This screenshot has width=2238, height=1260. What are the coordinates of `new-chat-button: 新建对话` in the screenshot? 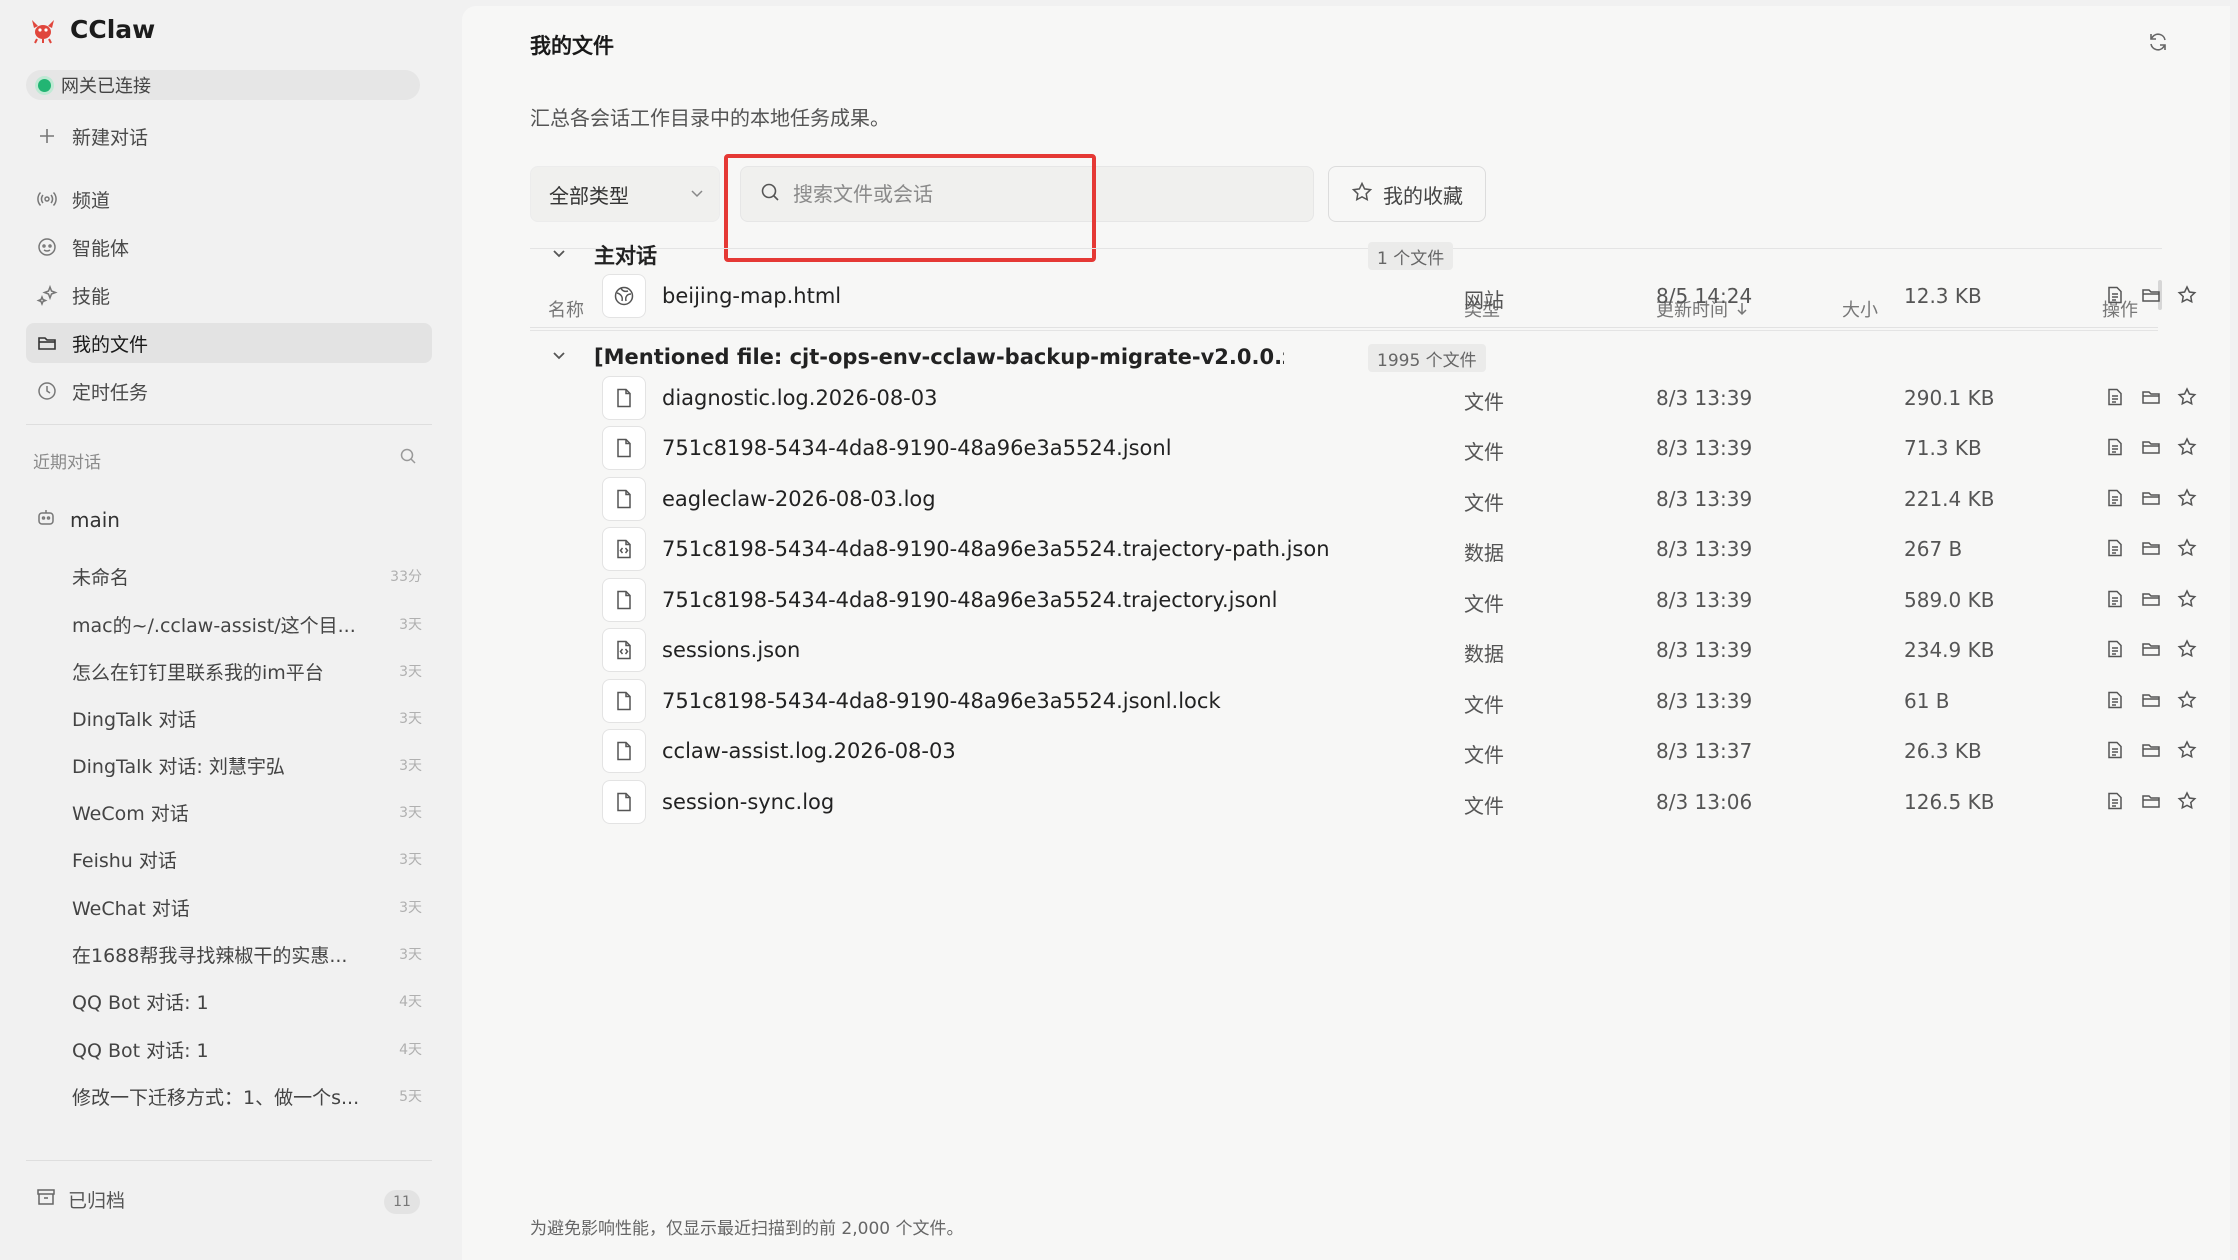 It's located at (229, 136).